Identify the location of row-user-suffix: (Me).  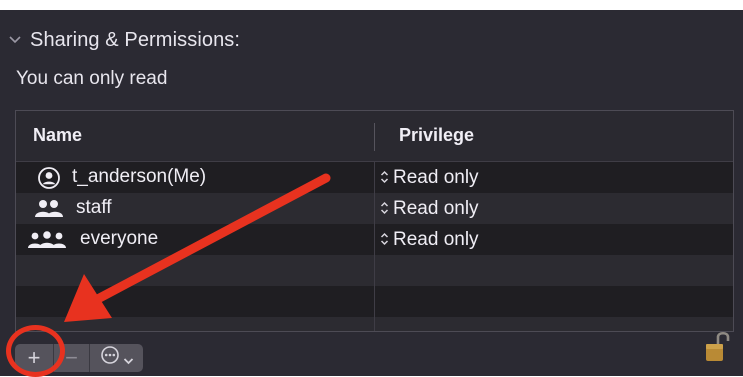
(187, 176).